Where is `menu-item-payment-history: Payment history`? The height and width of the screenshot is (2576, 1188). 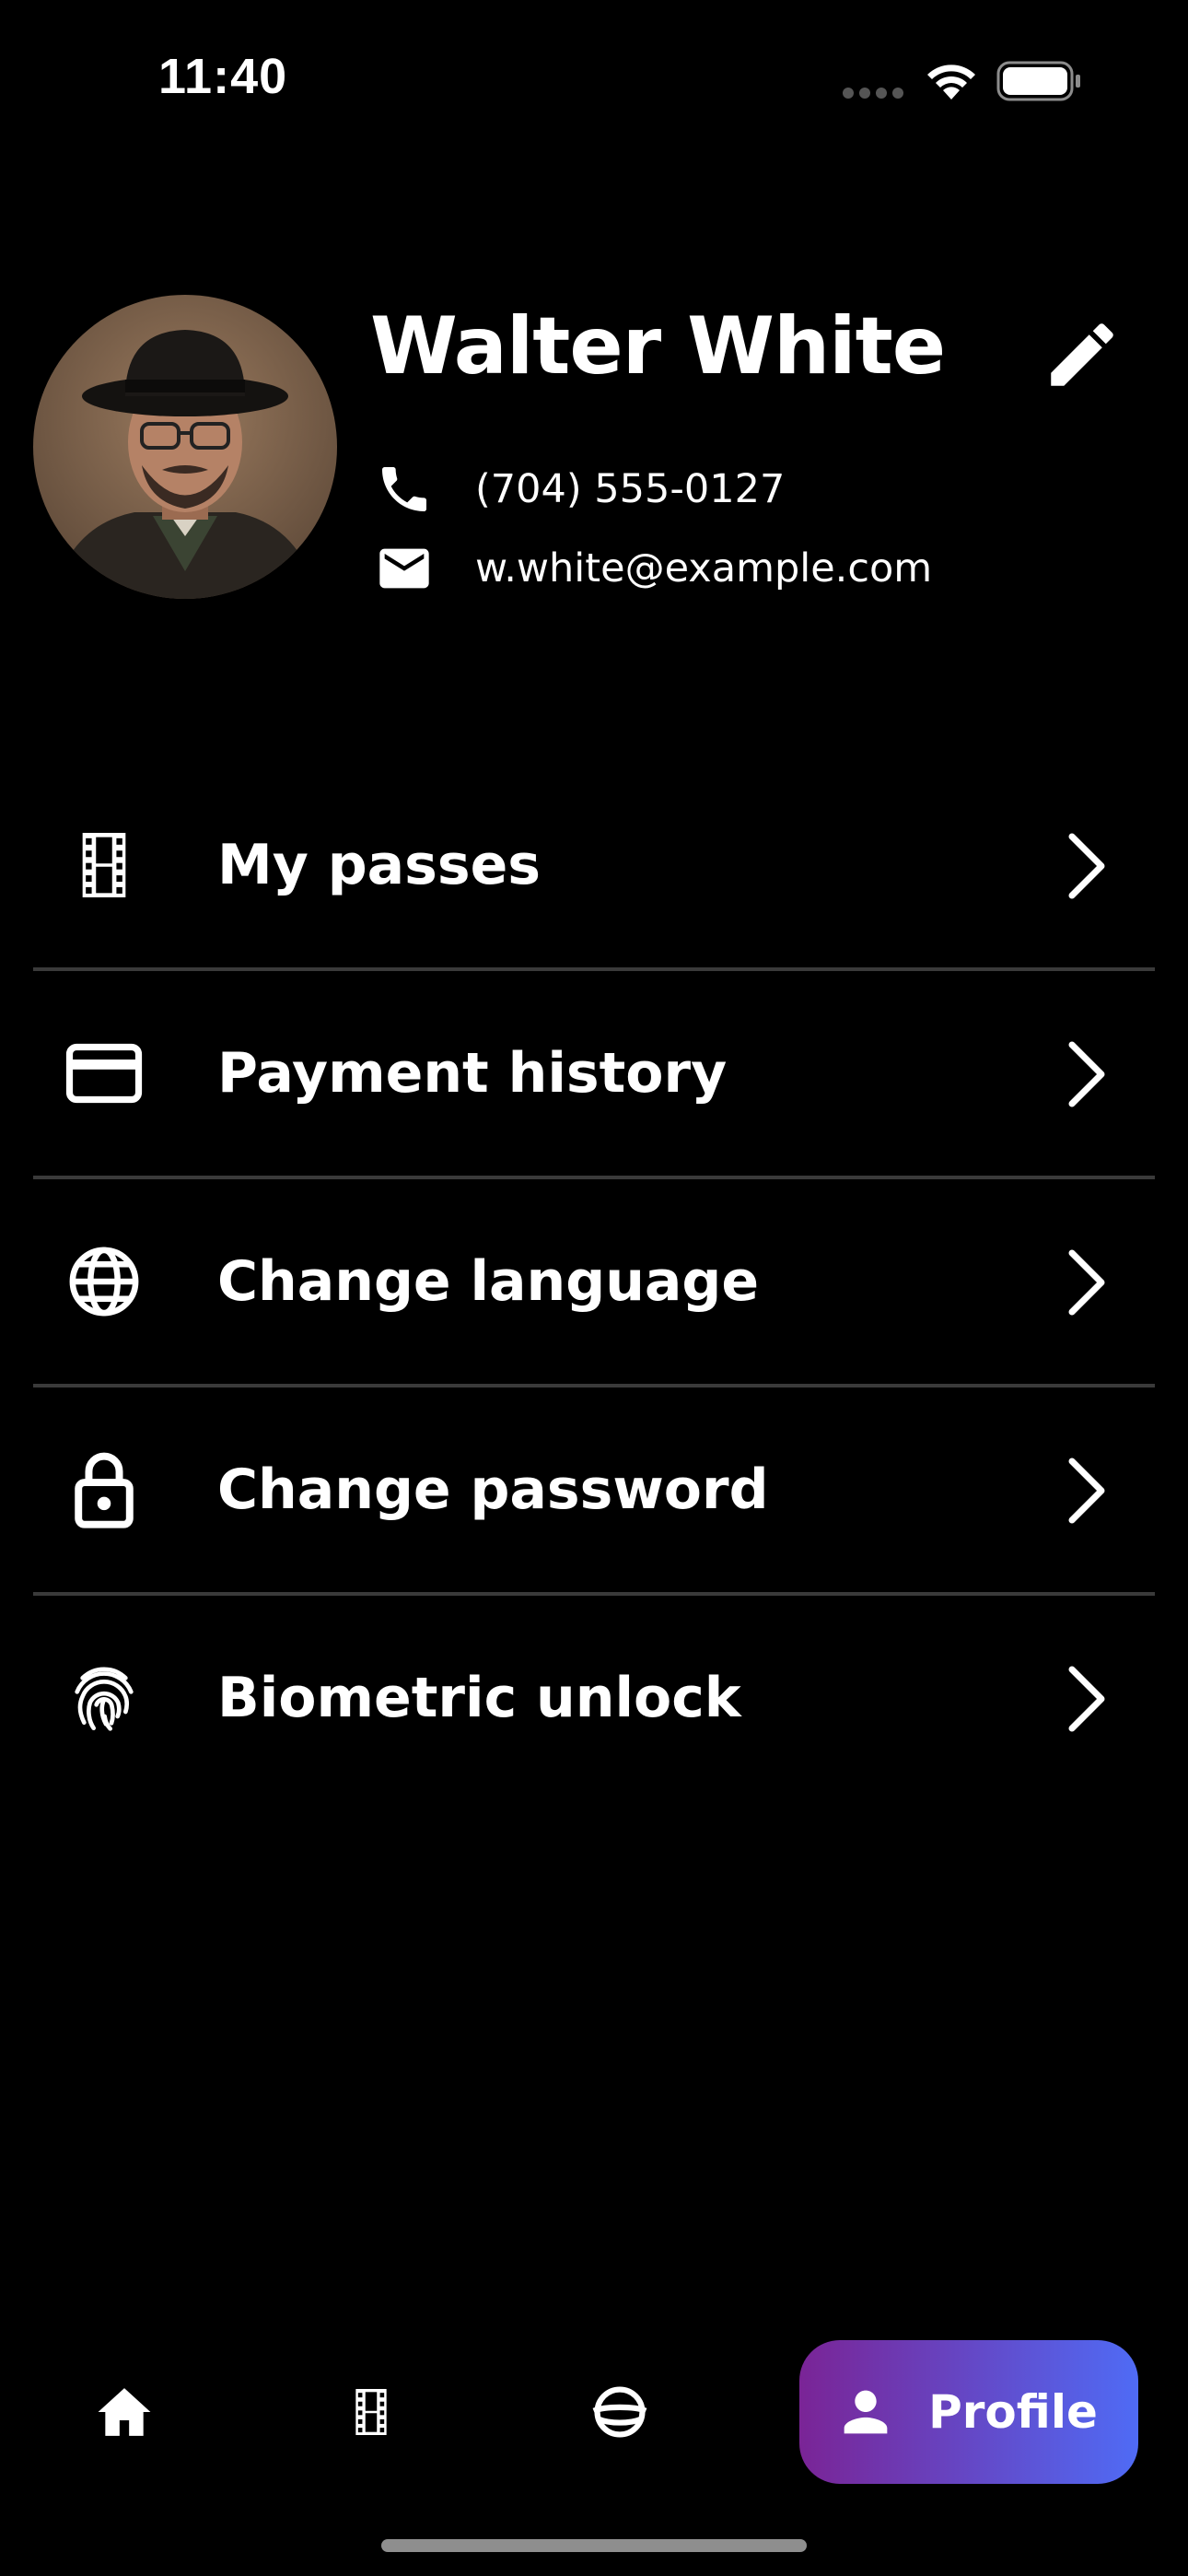 menu-item-payment-history: Payment history is located at coordinates (594, 1075).